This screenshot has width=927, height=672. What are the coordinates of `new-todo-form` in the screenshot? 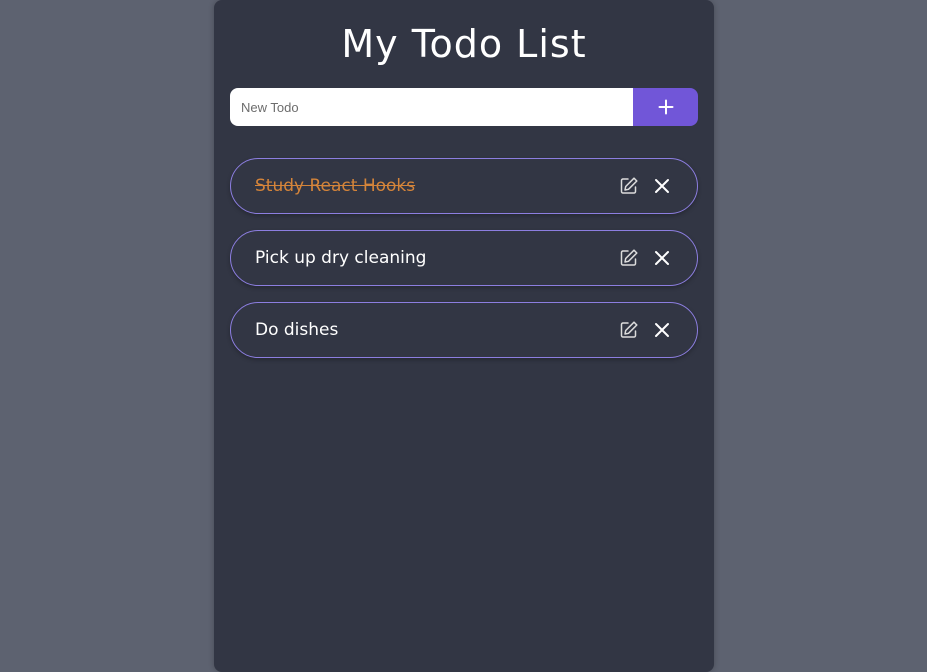 It's located at (464, 107).